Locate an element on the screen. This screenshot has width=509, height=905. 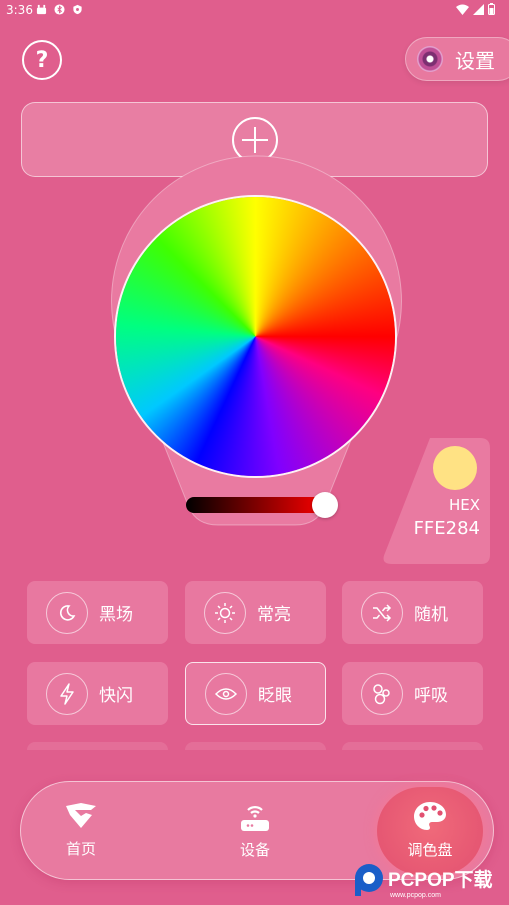
nav-label: 调色盘 is located at coordinates (430, 850).